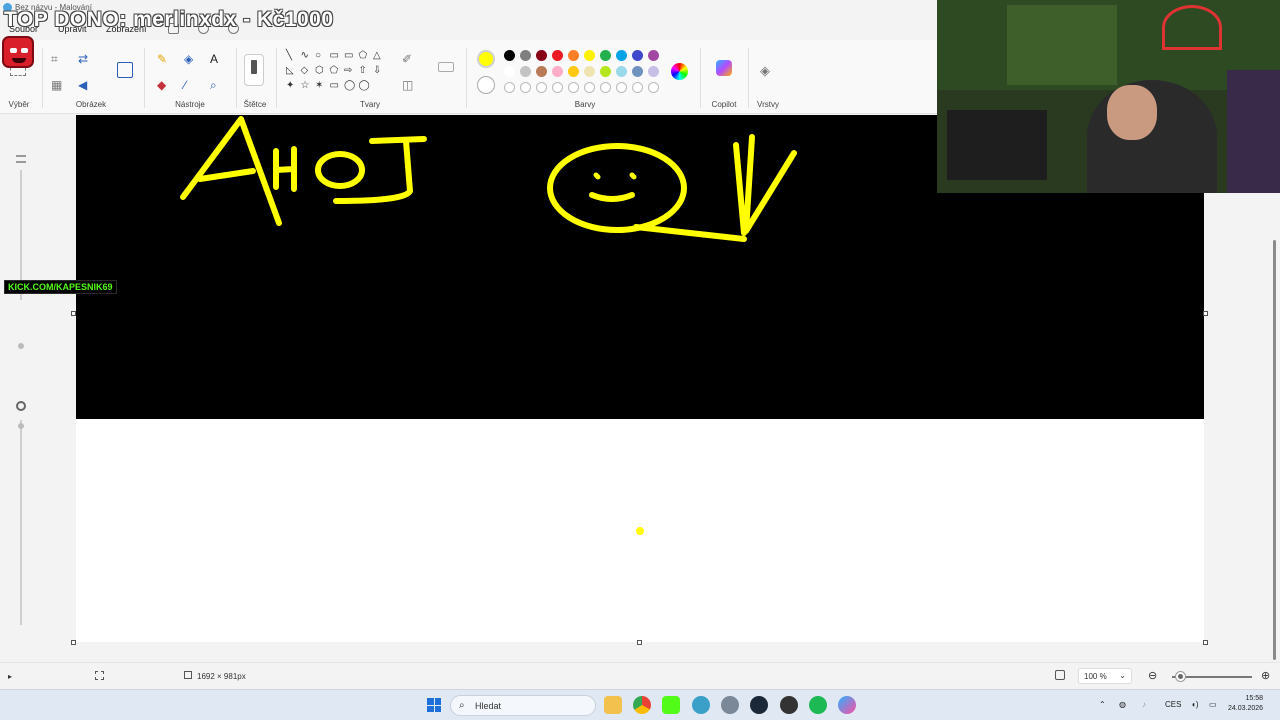  Describe the element at coordinates (724, 104) in the screenshot. I see `group-label-copilot: Copilot` at that location.